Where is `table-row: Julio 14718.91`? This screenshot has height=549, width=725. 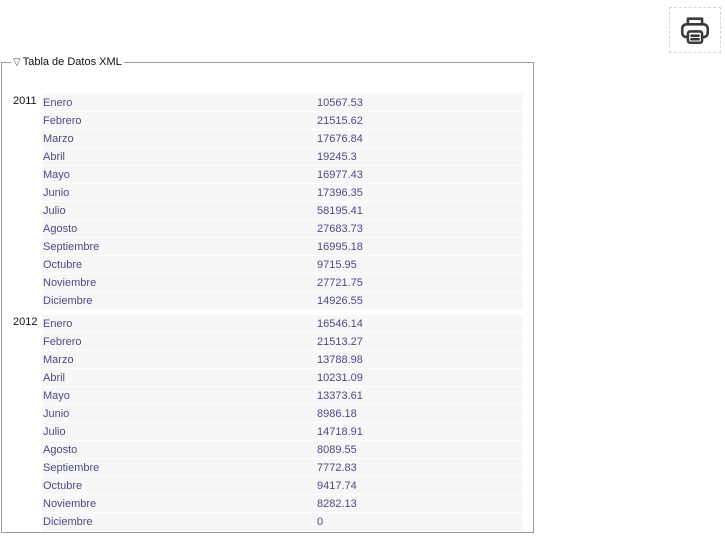
table-row: Julio 14718.91 is located at coordinates (282, 432).